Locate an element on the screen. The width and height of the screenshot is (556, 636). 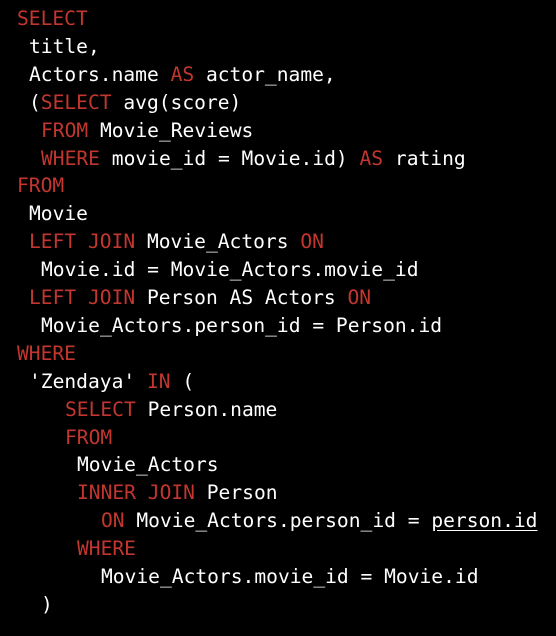
code-token-text: Actors.name is located at coordinates (100, 74).